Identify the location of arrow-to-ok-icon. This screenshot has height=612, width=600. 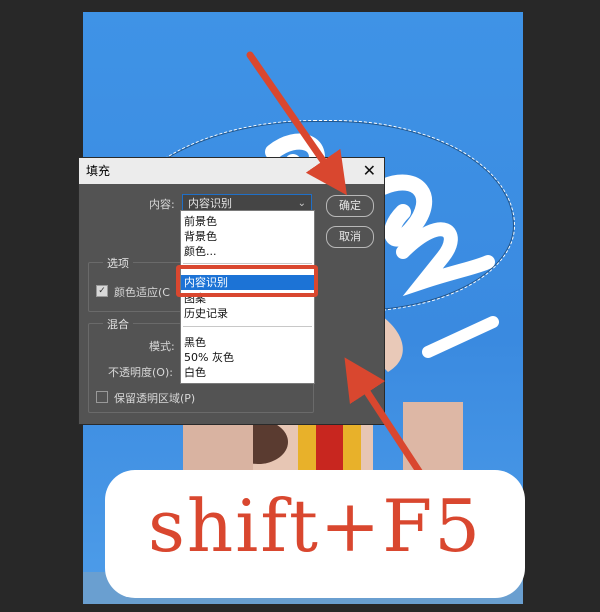
(296, 123).